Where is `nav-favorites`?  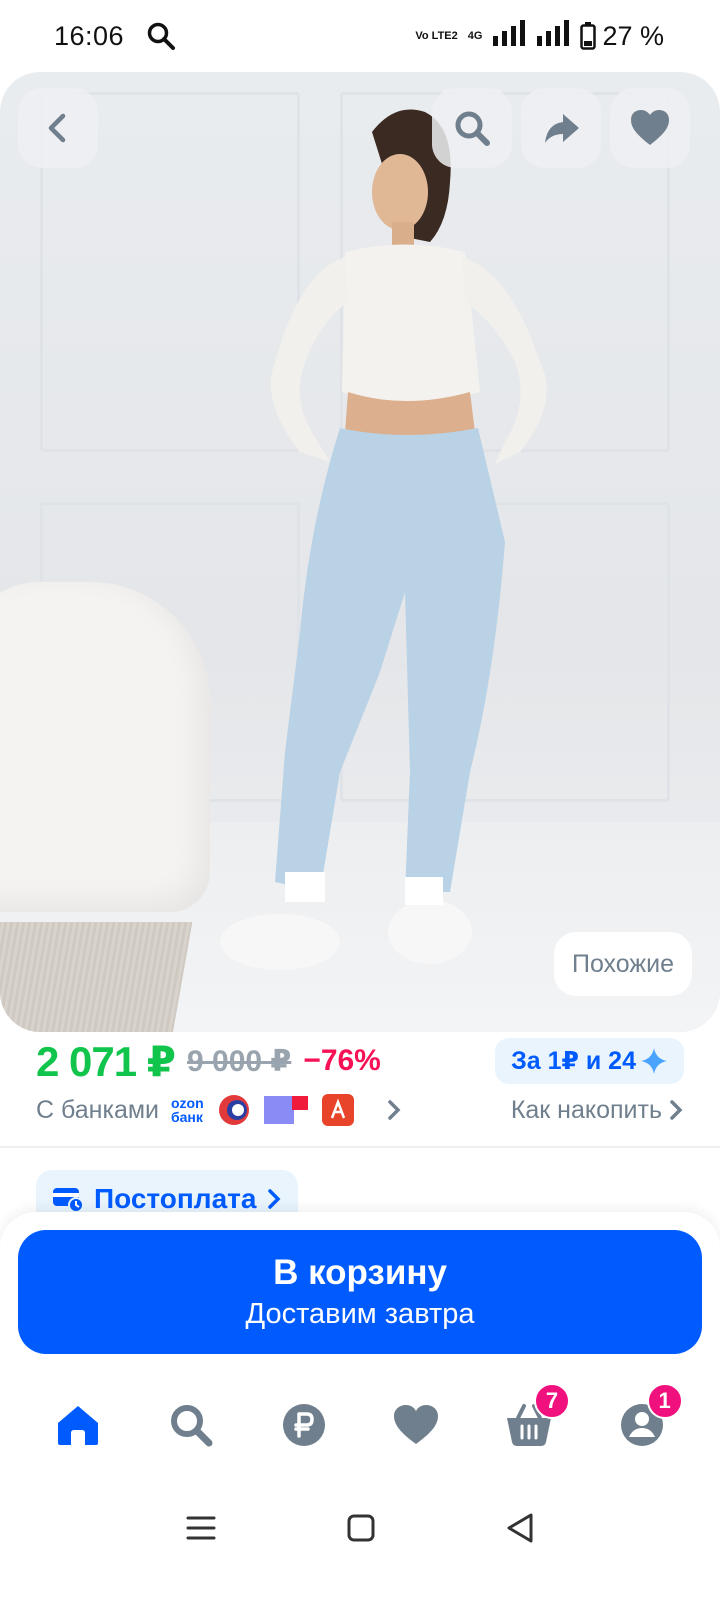 nav-favorites is located at coordinates (416, 1425).